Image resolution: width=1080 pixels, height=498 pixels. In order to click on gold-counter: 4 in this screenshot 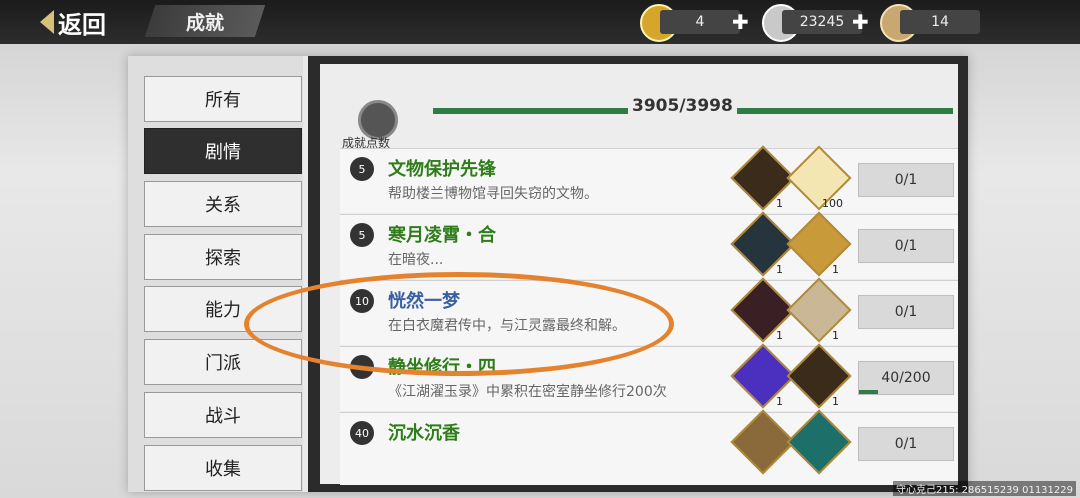, I will do `click(700, 22)`.